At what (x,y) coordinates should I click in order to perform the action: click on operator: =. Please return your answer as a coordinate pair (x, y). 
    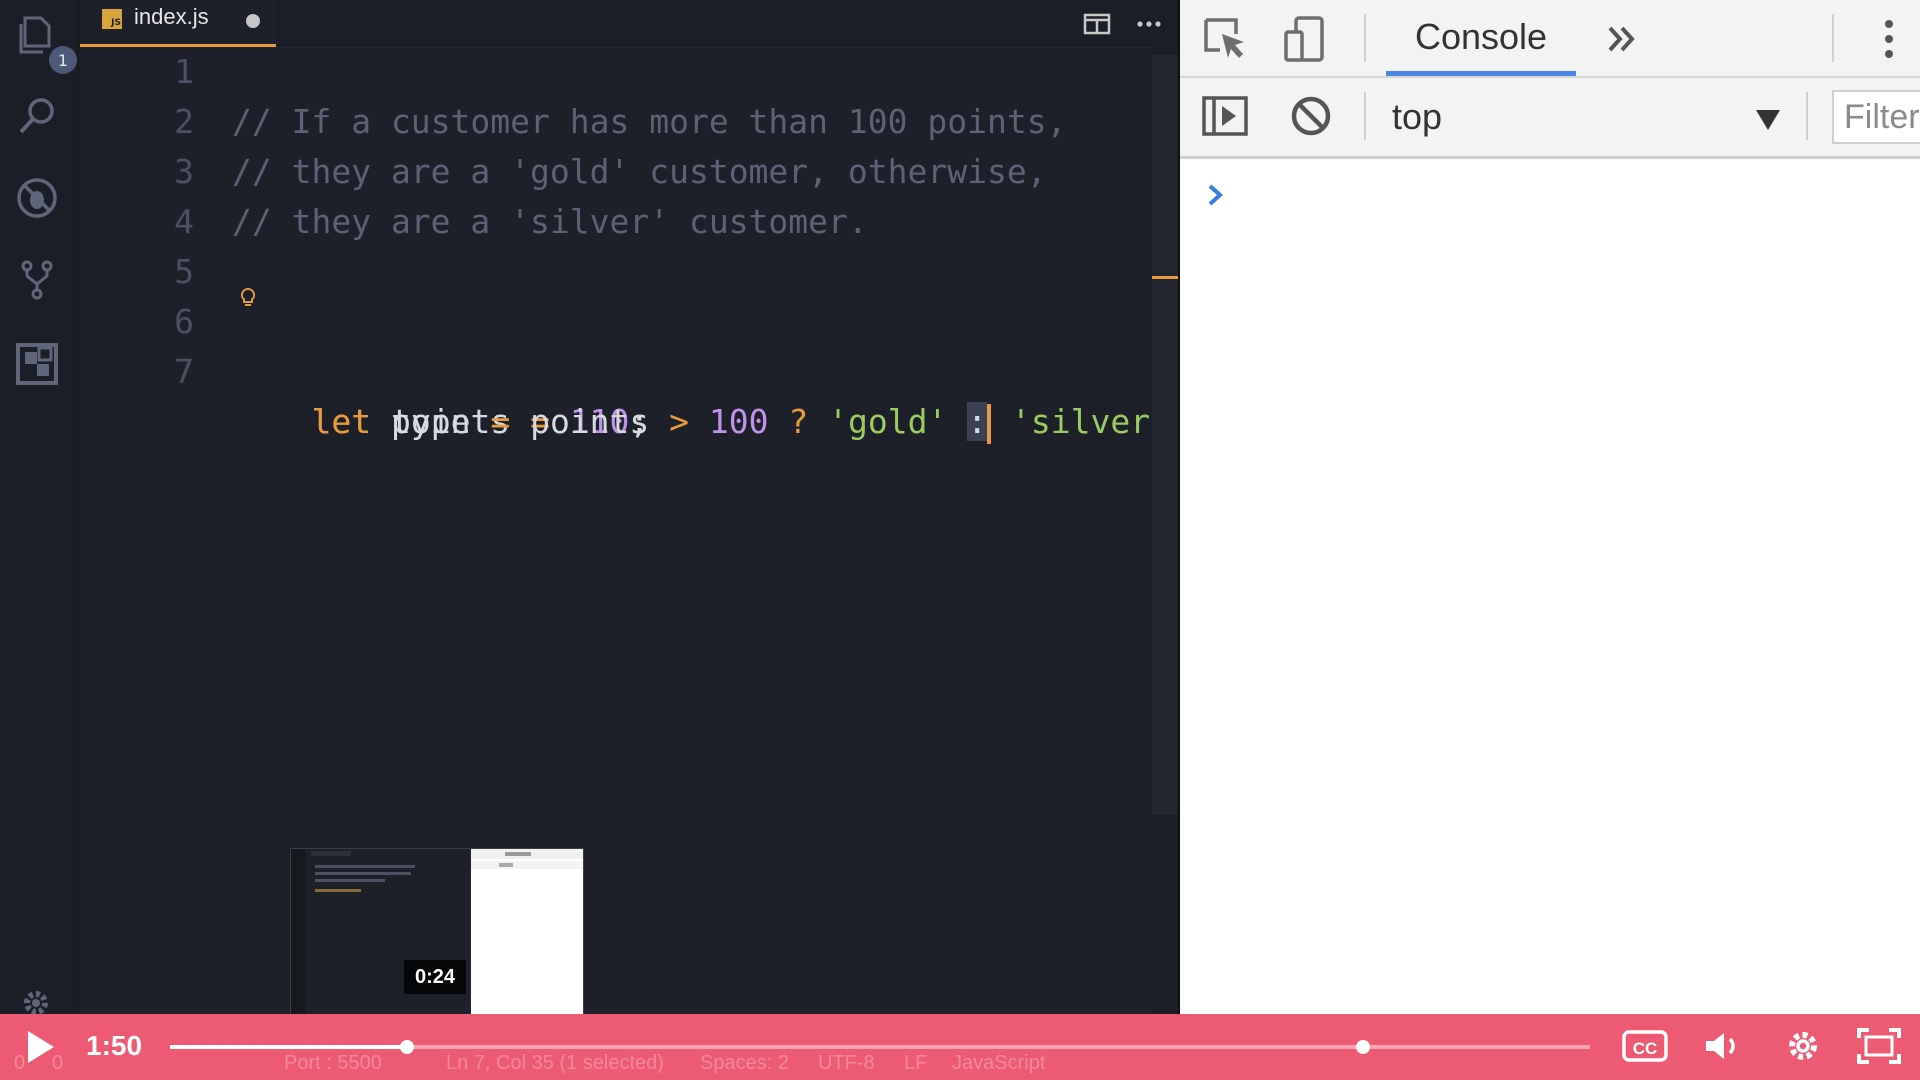
    Looking at the image, I should click on (500, 421).